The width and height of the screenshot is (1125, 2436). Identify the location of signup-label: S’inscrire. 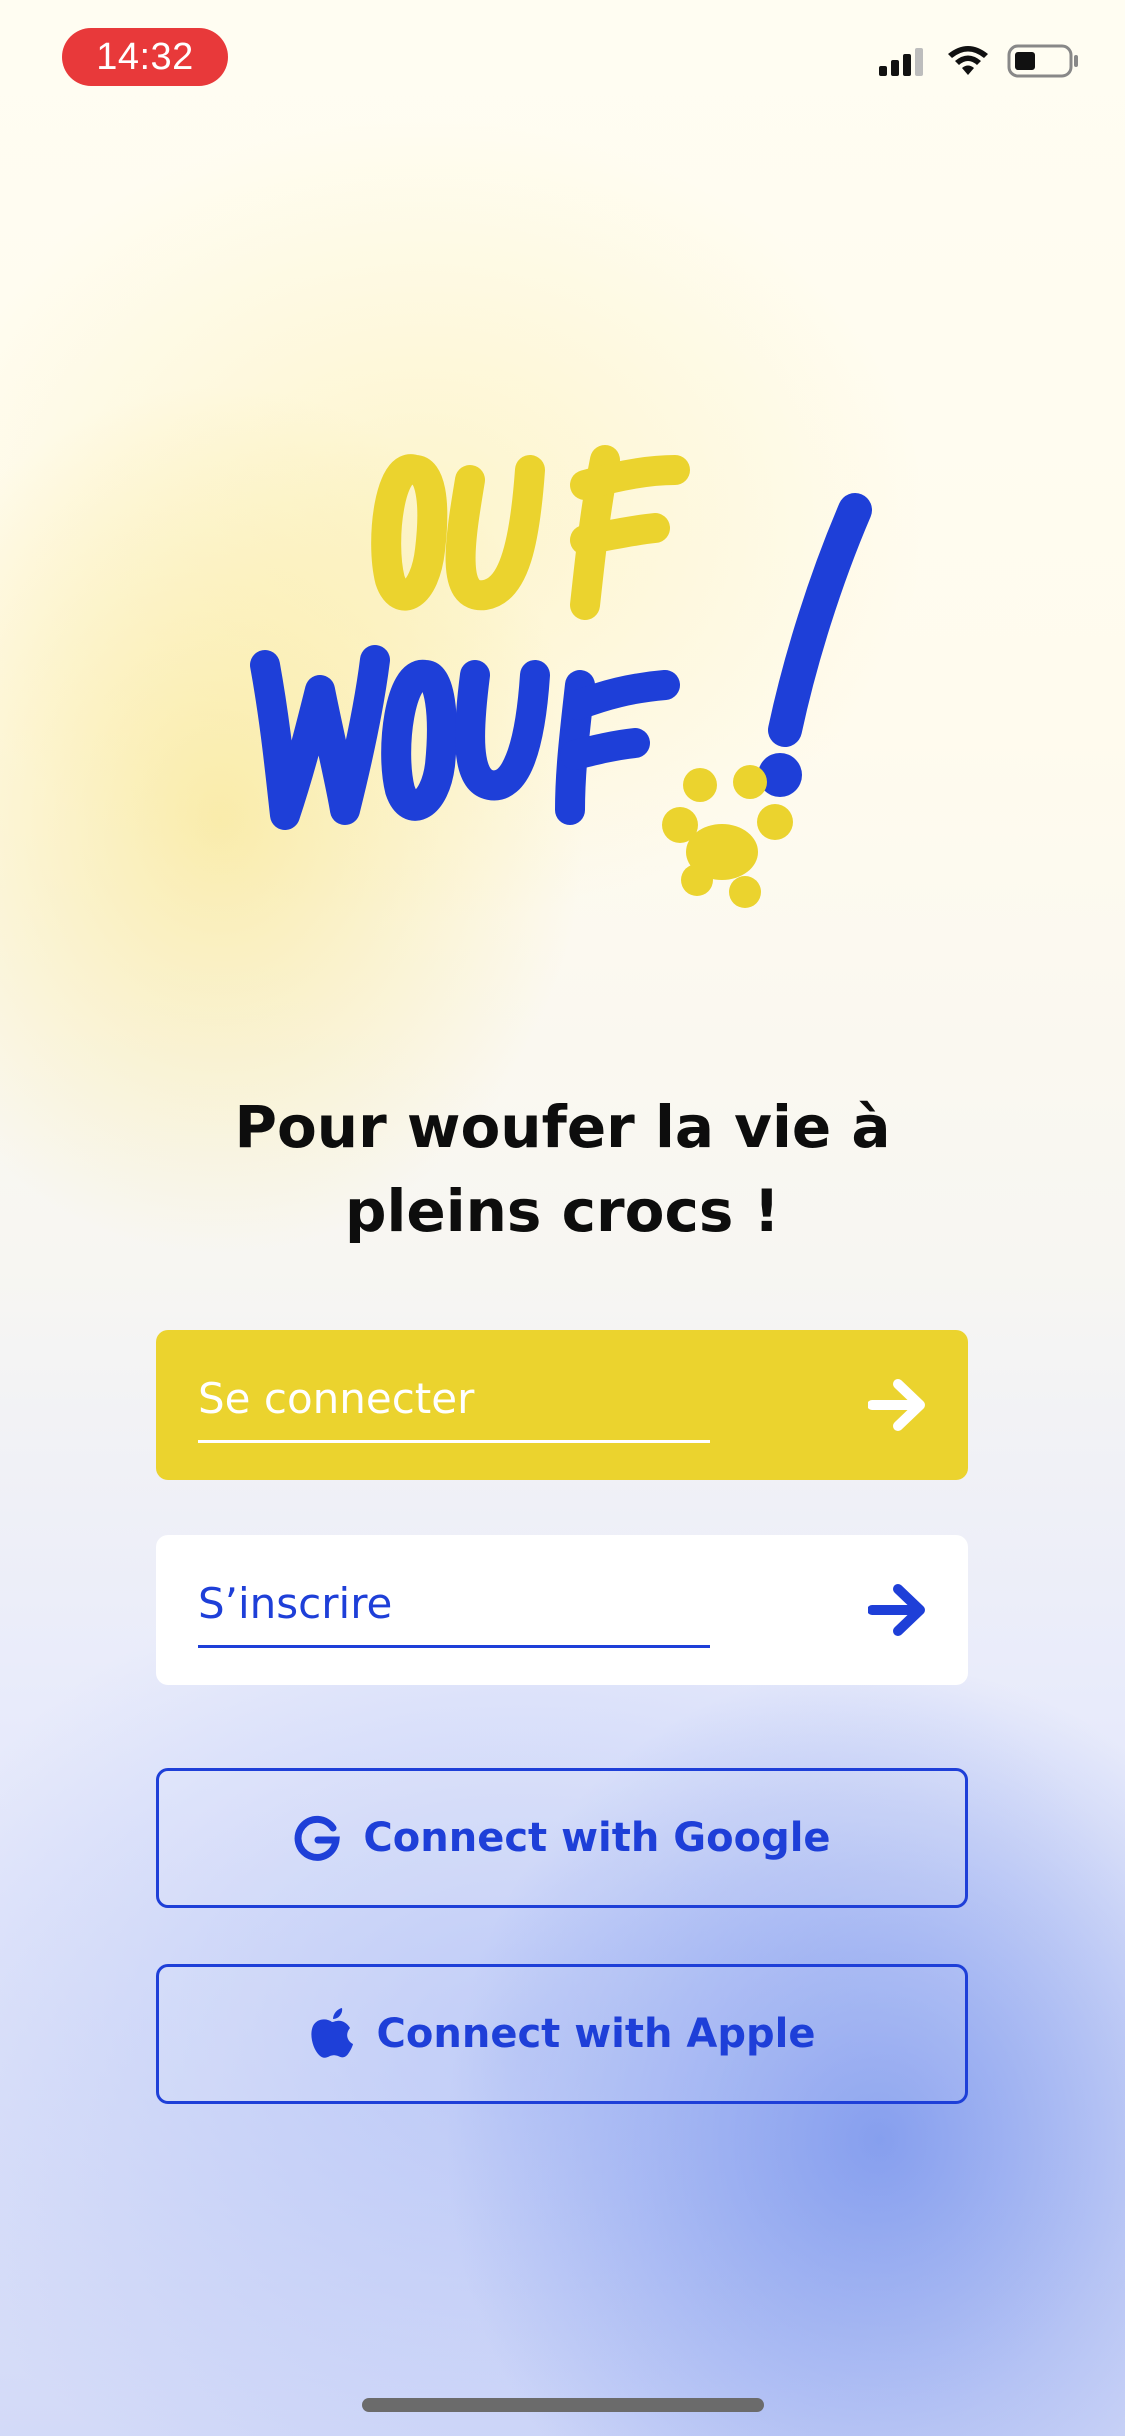
(295, 1603).